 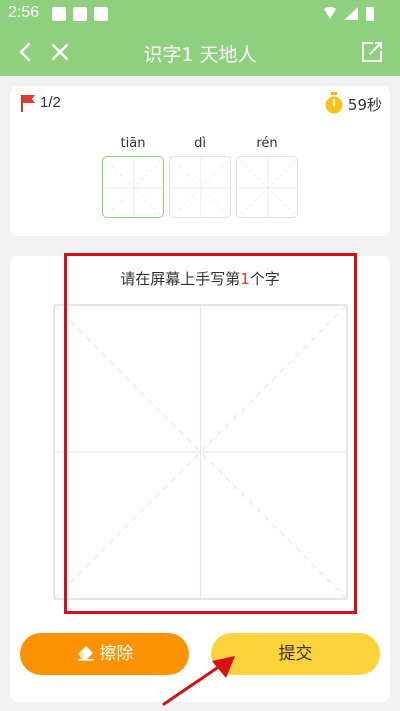 I want to click on character-slot-2: dì, so click(x=200, y=177).